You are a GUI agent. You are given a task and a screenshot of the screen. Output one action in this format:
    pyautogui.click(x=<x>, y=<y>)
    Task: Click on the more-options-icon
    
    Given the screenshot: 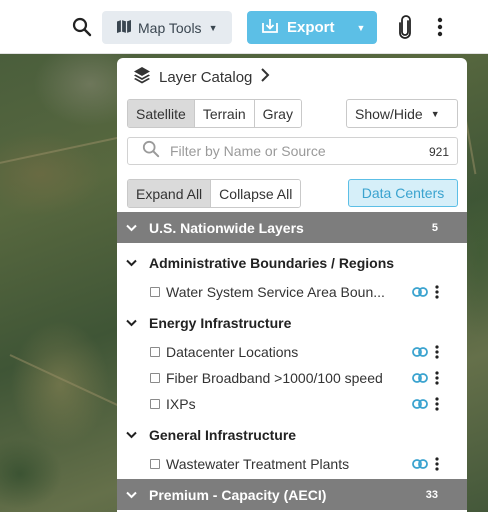 What is the action you would take?
    pyautogui.click(x=440, y=27)
    